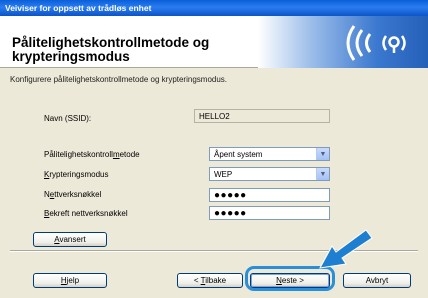  I want to click on cancel-button: Avbryt, so click(377, 280).